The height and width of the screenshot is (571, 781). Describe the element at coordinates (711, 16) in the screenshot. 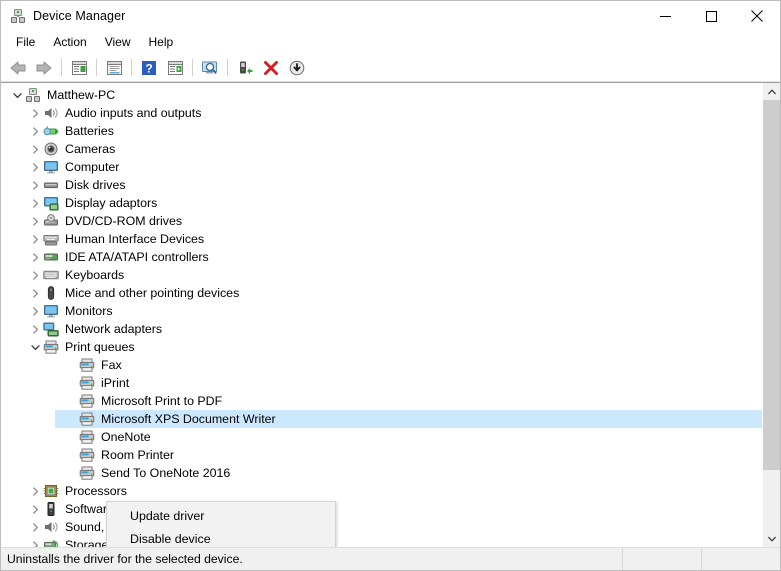

I see `maximize-button` at that location.